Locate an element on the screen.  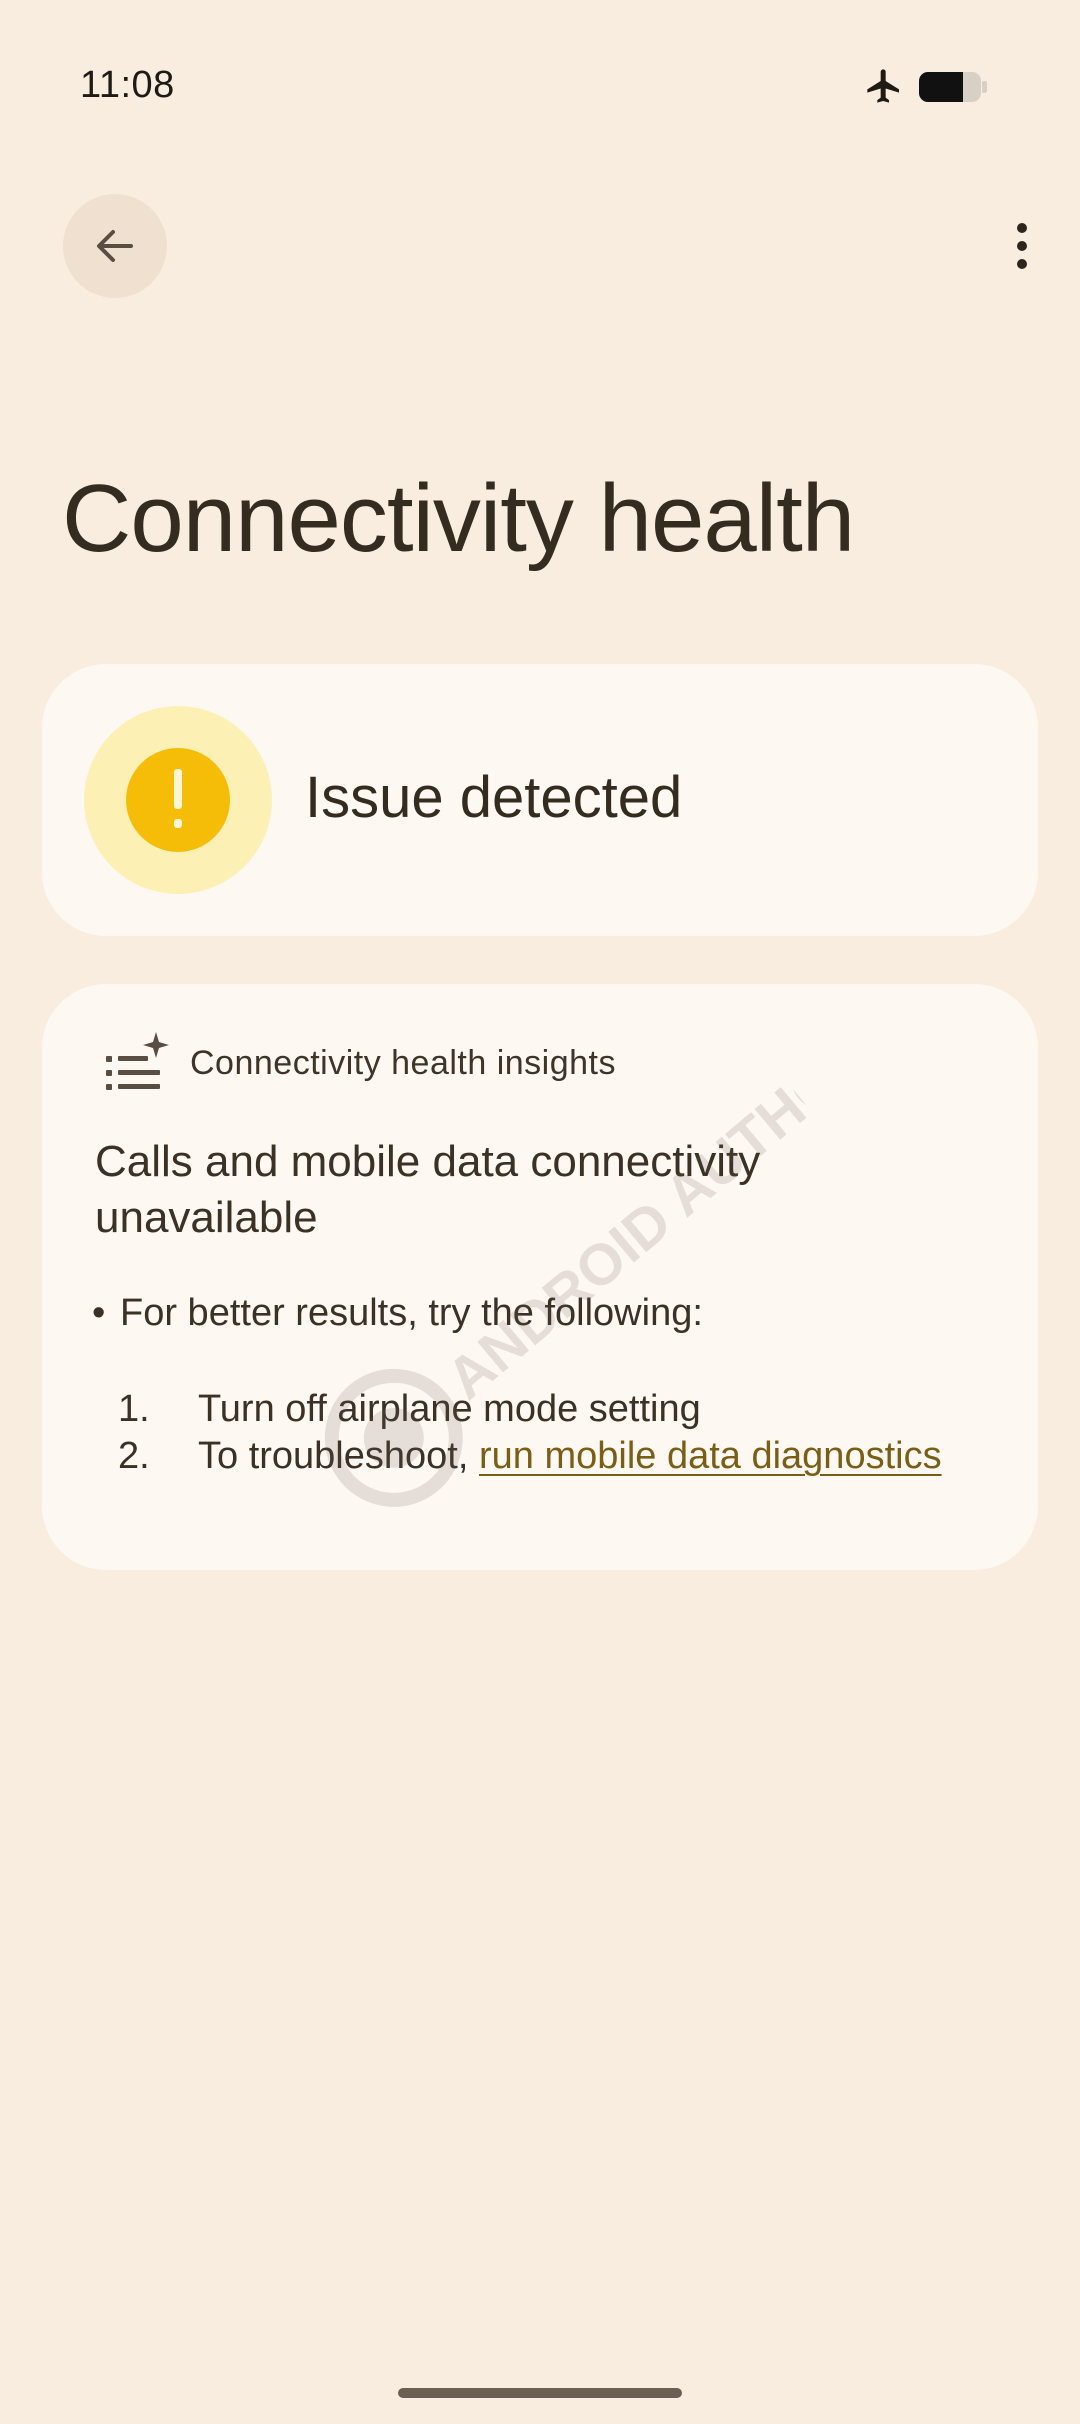
bullet-text: For better results, try the following: is located at coordinates (411, 1313).